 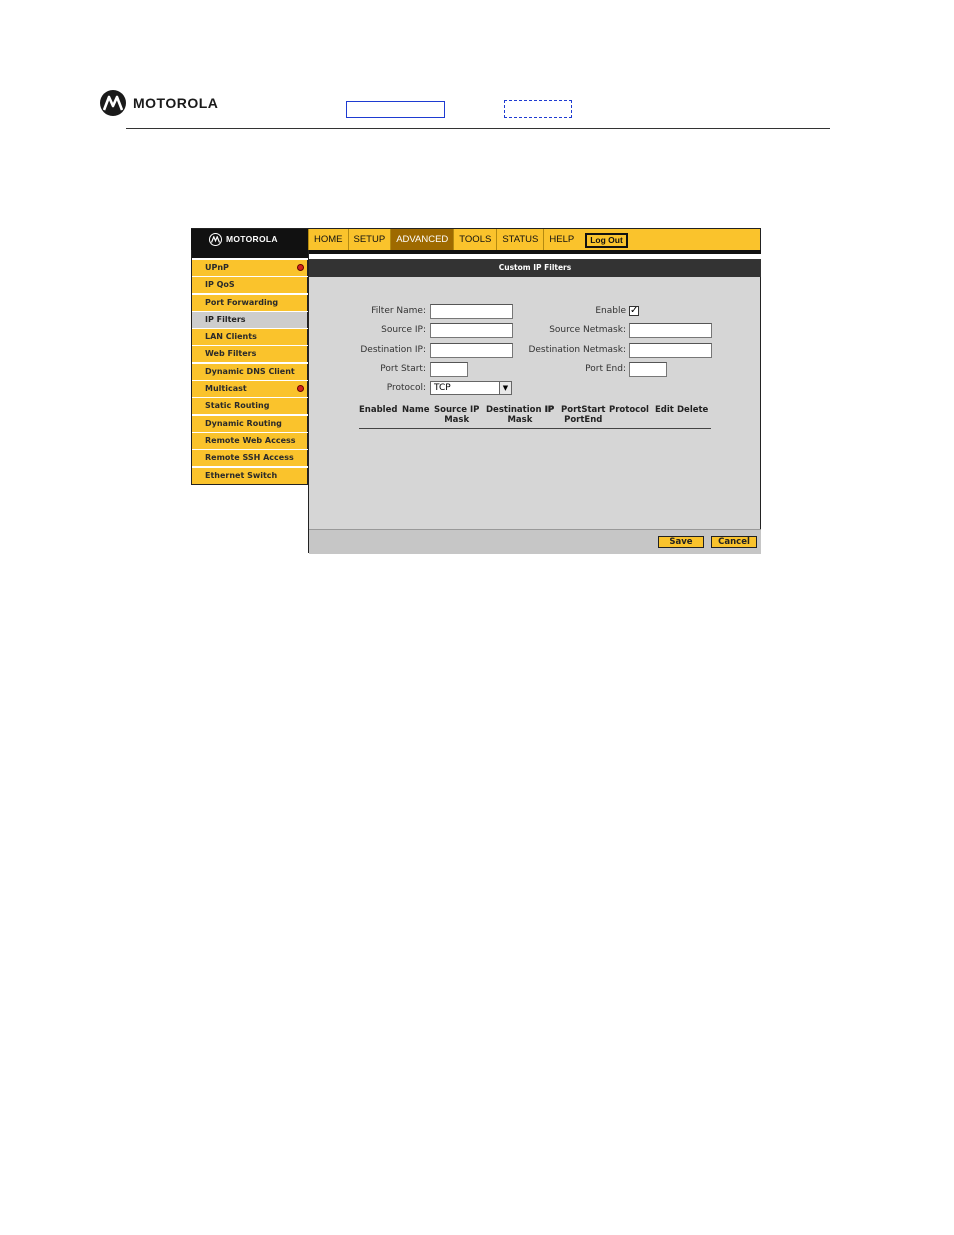 I want to click on source-netmask-input, so click(x=670, y=330).